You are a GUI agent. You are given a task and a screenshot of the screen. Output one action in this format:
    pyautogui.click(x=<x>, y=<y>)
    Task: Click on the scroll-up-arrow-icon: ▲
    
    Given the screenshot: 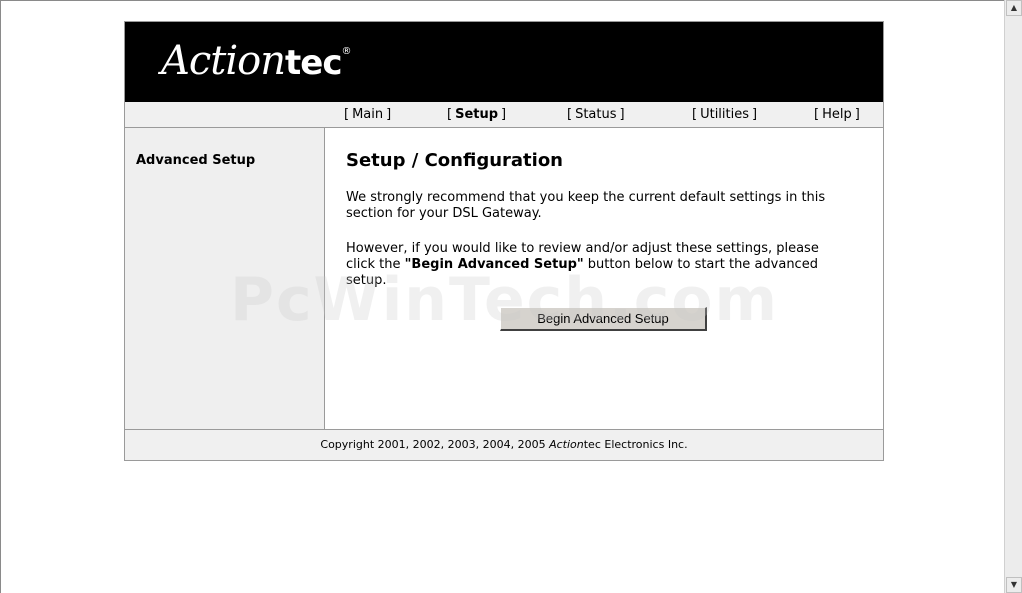 What is the action you would take?
    pyautogui.click(x=1014, y=8)
    